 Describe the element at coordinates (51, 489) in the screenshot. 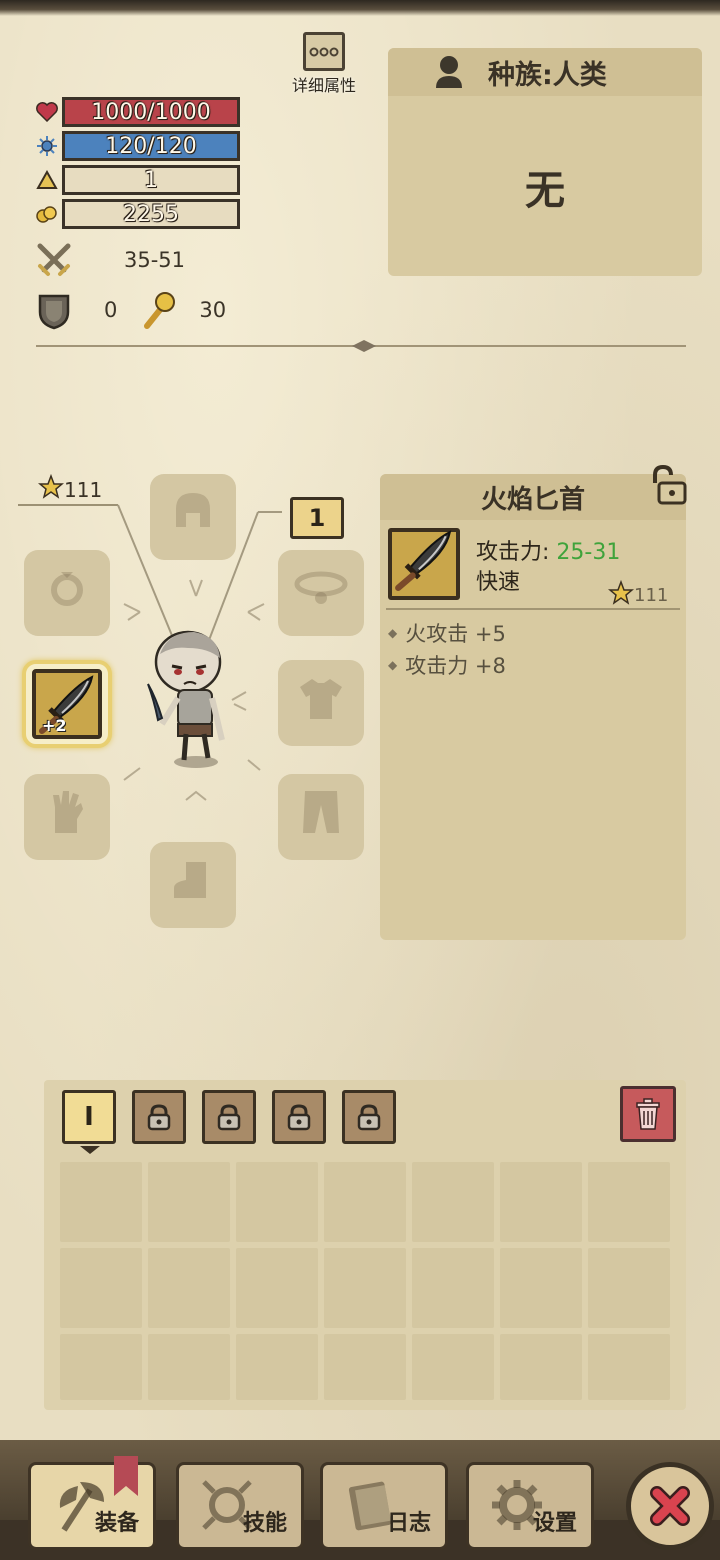

I see `star-icon` at that location.